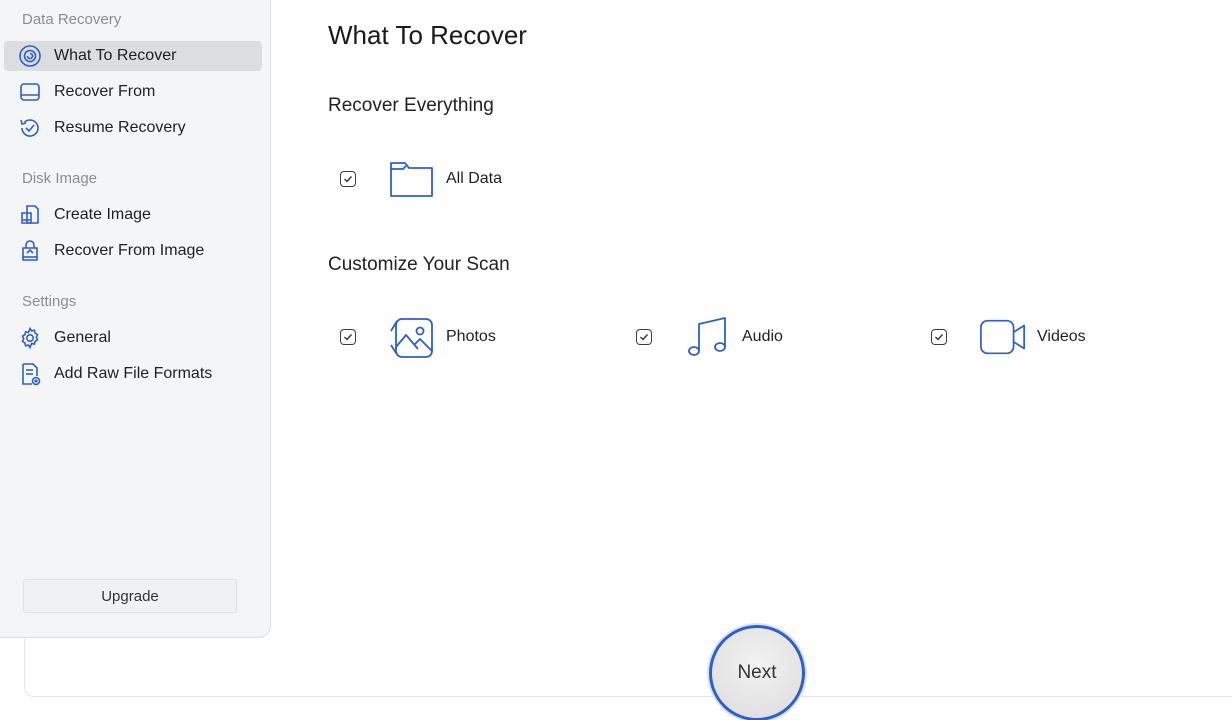  I want to click on sidebar-item-create-image: Create Image, so click(133, 215).